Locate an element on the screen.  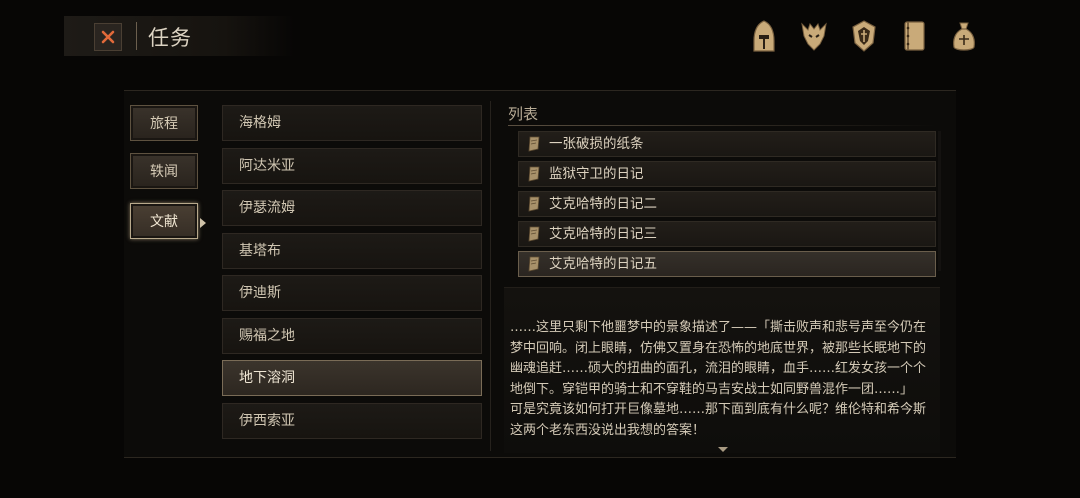
header-separator is located at coordinates (136, 36).